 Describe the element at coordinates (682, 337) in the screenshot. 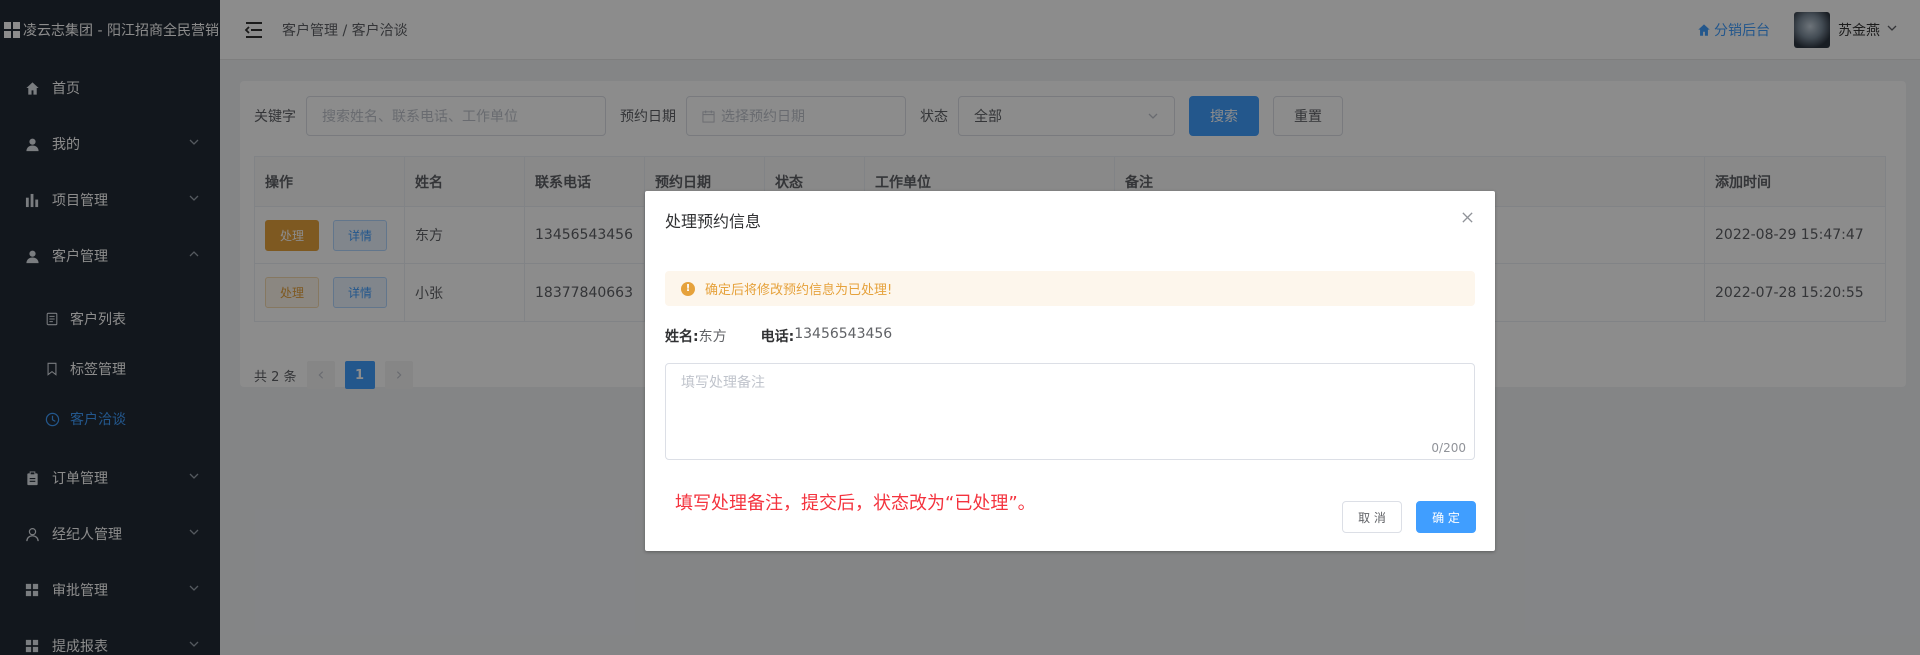

I see `name-label: 姓名:` at that location.